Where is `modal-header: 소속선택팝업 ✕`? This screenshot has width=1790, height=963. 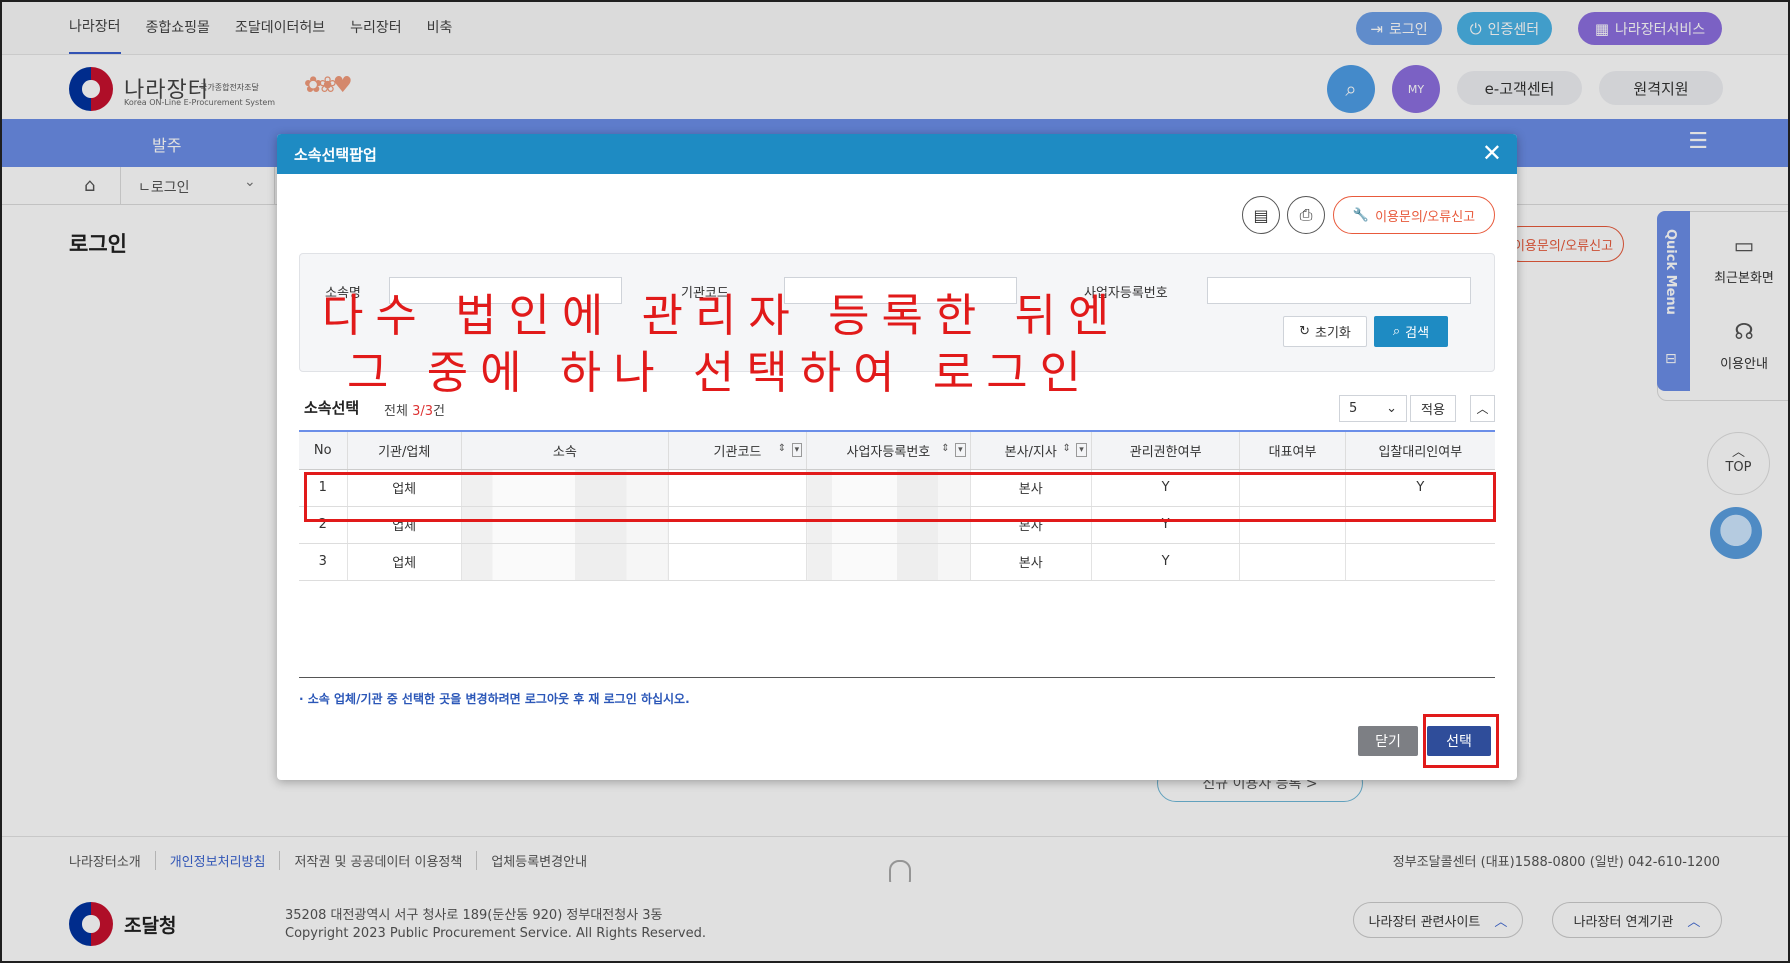 modal-header: 소속선택팝업 ✕ is located at coordinates (897, 154).